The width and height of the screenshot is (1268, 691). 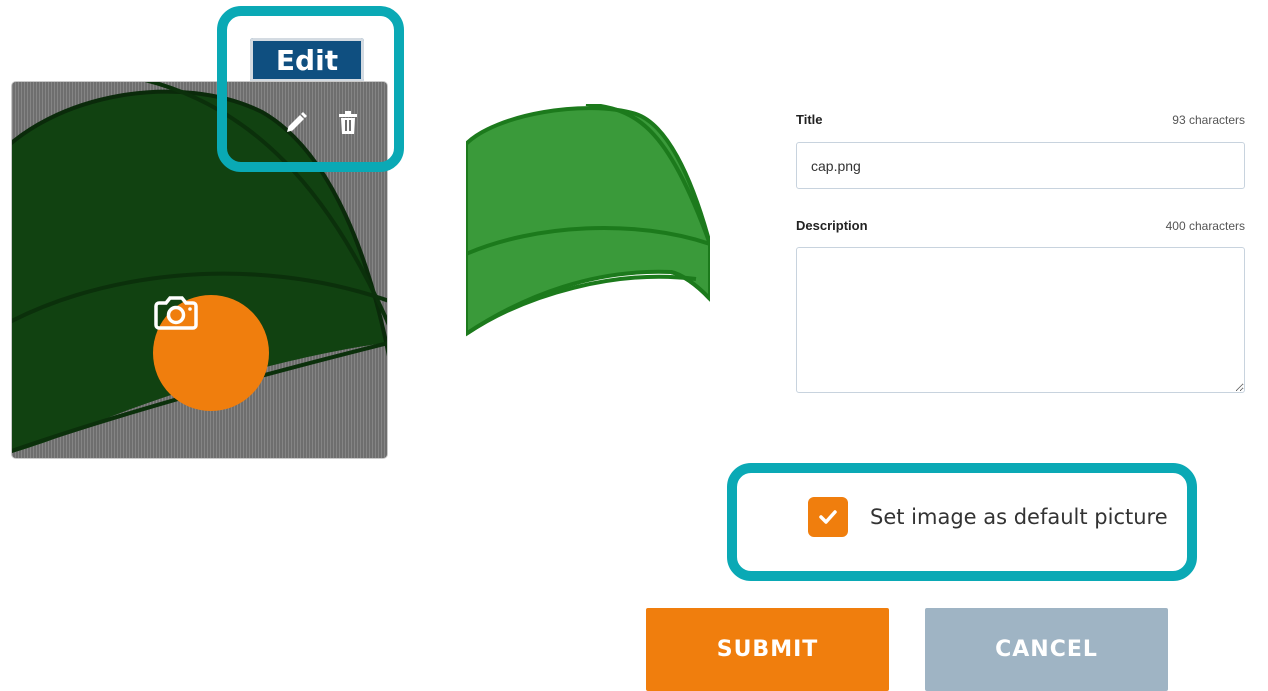 I want to click on default-picture-checkbox, so click(x=828, y=517).